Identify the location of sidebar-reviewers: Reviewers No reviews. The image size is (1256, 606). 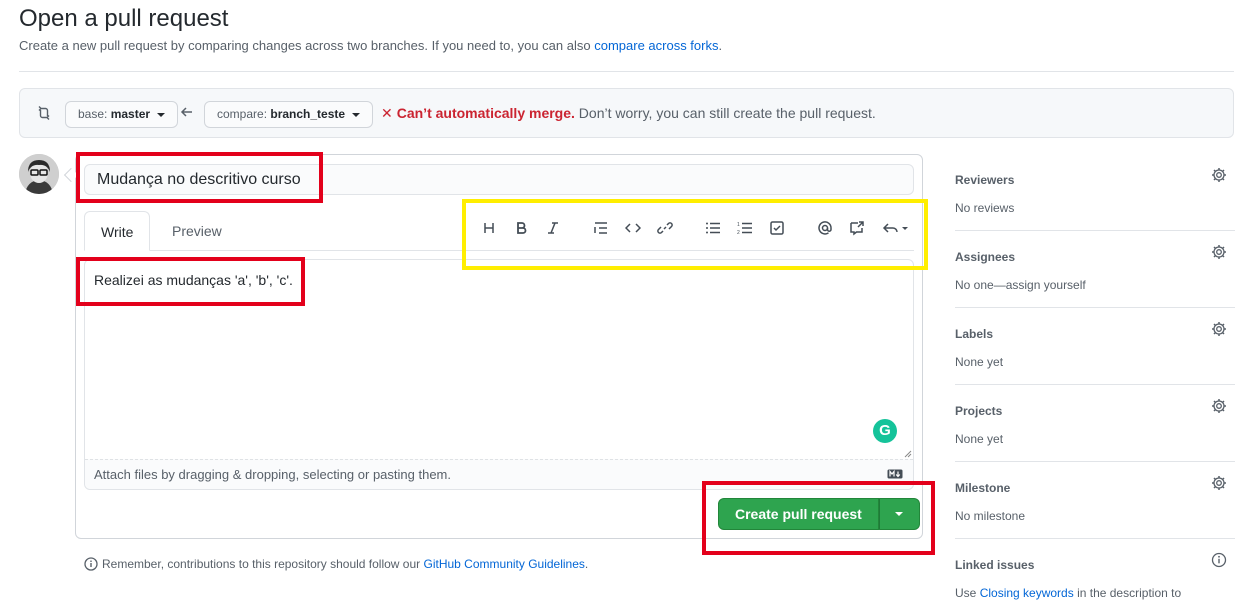
(1095, 191).